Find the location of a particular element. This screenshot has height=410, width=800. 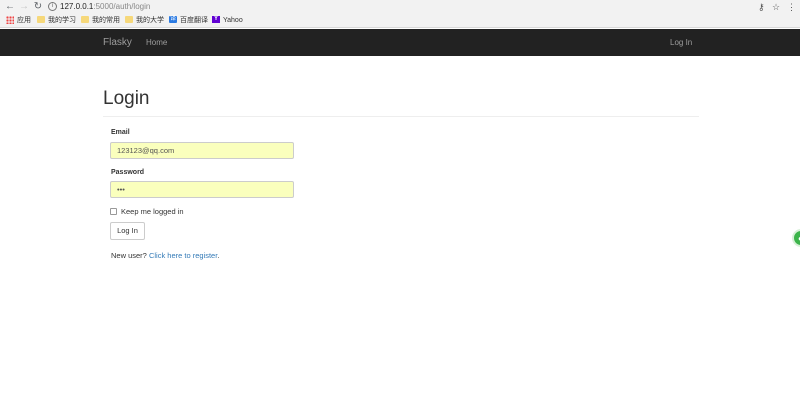

bookmark-yahoo: Y Yahoo is located at coordinates (227, 21).